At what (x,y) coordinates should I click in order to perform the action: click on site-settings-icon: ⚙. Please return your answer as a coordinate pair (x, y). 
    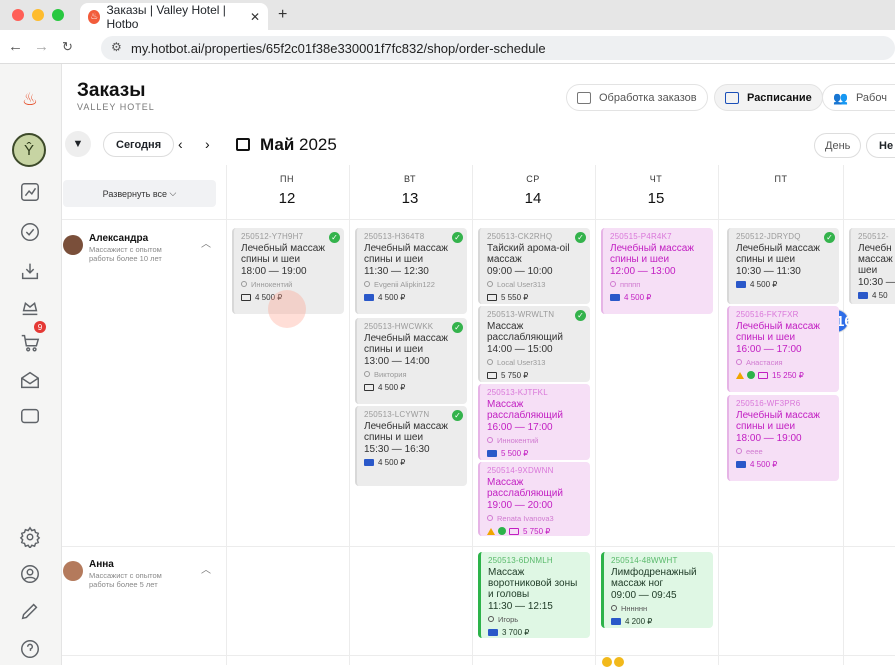
    Looking at the image, I should click on (116, 47).